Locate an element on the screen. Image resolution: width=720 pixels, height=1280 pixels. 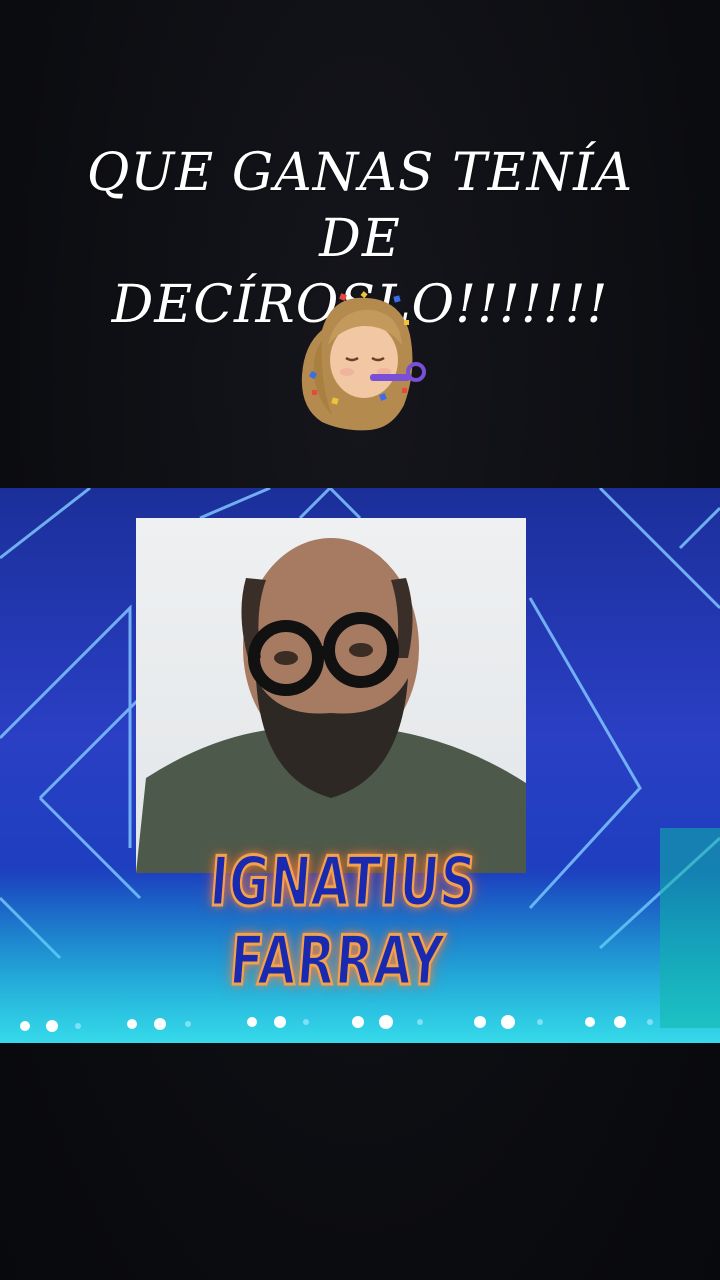
party-memoji-sticker is located at coordinates (363, 361).